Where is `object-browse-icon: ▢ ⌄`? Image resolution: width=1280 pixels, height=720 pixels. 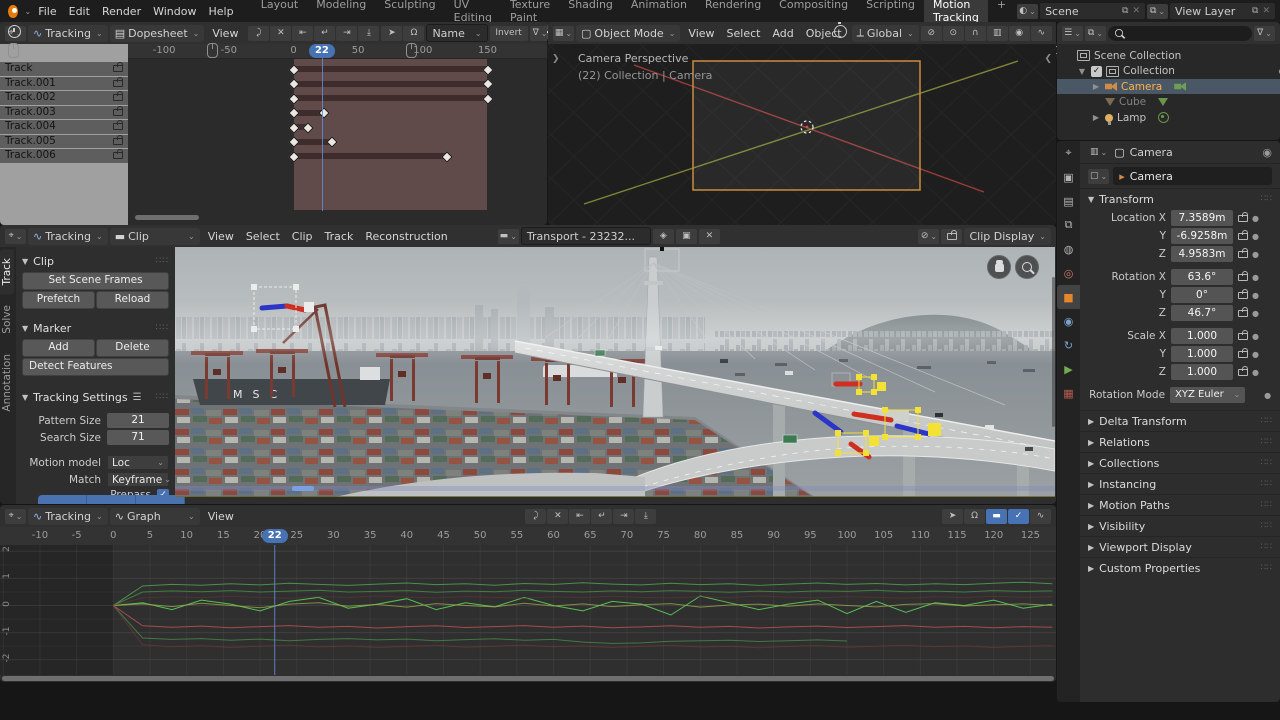 object-browse-icon: ▢ ⌄ is located at coordinates (1099, 176).